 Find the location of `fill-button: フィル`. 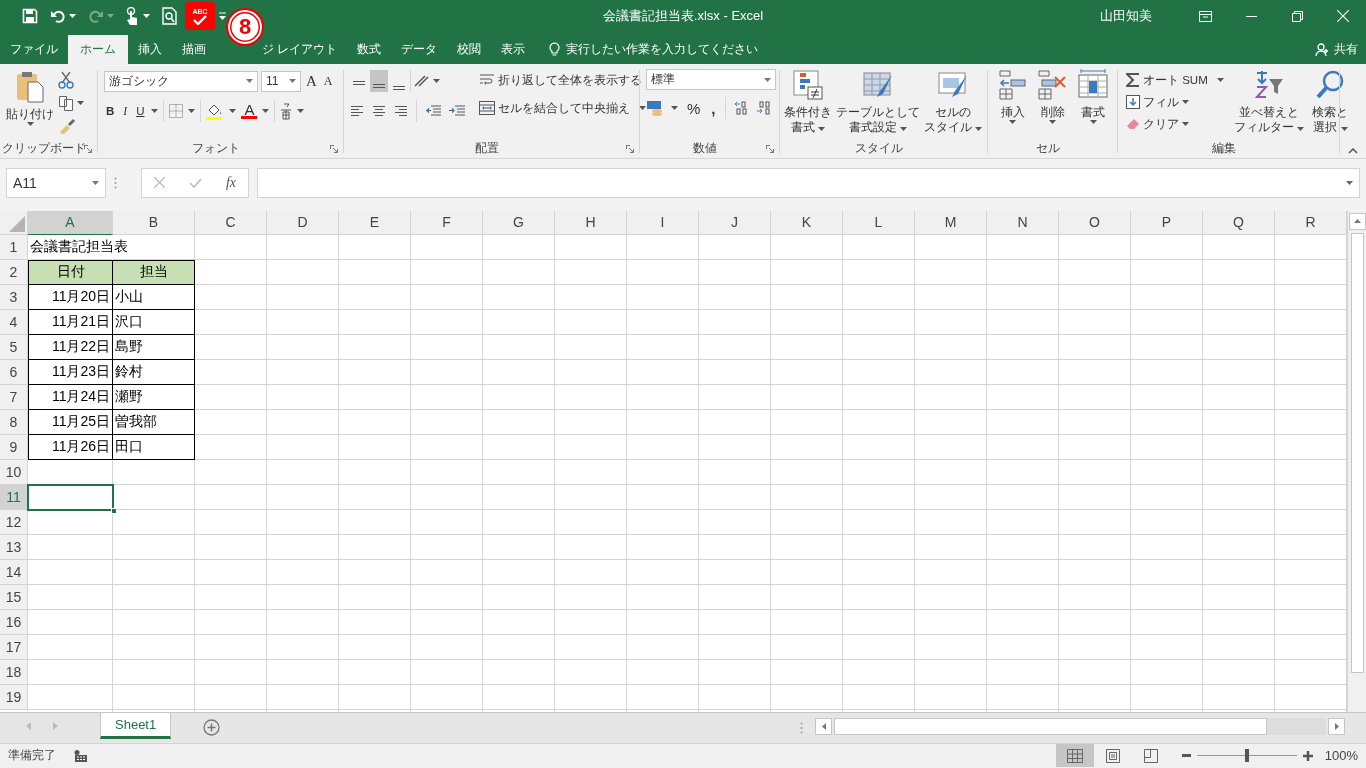

fill-button: フィル is located at coordinates (1175, 102).